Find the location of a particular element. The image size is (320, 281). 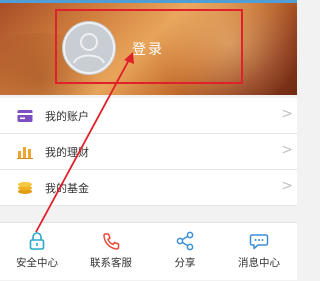

account-card-icon is located at coordinates (25, 116).